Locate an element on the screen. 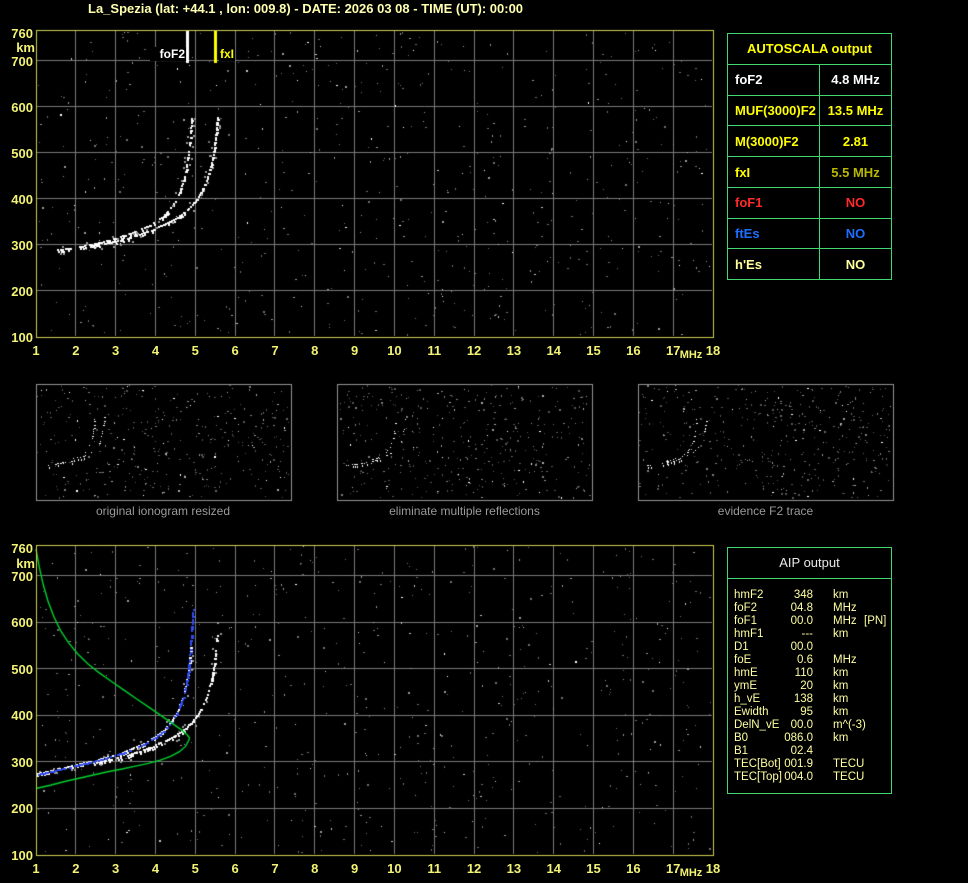  autoscala-row-fof2: foF2 4.8 MHz is located at coordinates (809, 79).